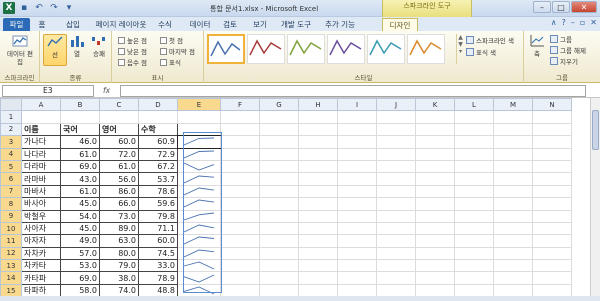 The height and width of the screenshot is (301, 600). Describe the element at coordinates (171, 40) in the screenshot. I see `first-point-checkbox: 첫 점` at that location.